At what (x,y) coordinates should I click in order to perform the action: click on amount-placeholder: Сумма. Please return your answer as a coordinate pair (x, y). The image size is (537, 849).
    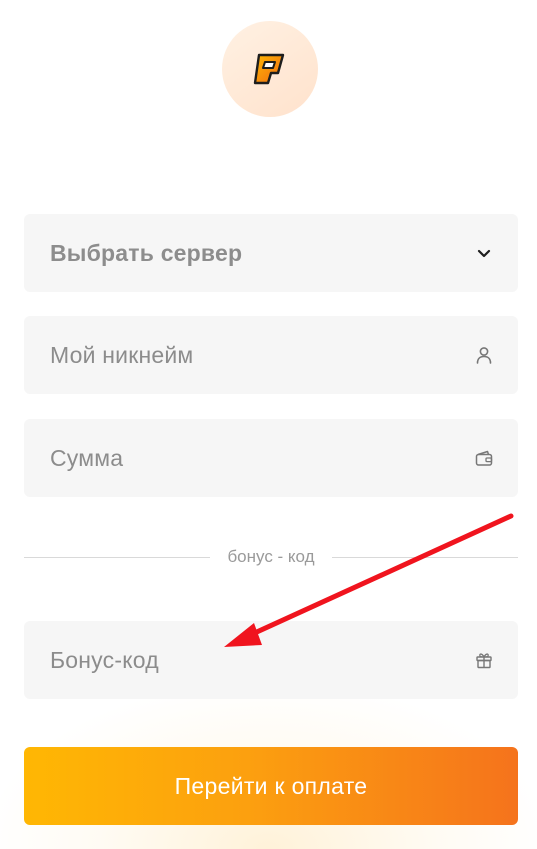
    Looking at the image, I should click on (87, 457).